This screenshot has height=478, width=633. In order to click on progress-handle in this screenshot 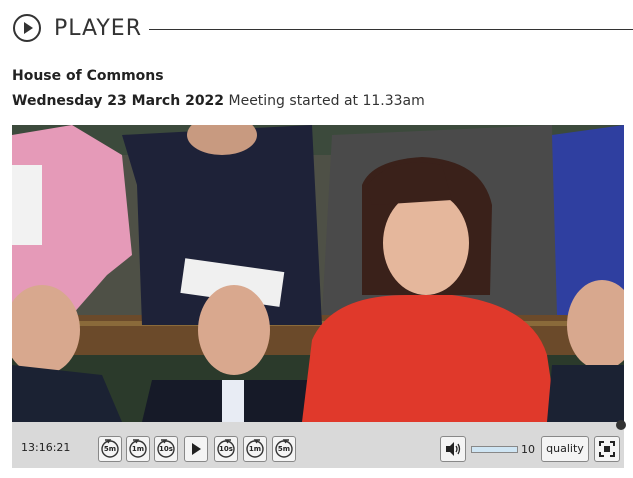, I will do `click(621, 425)`.